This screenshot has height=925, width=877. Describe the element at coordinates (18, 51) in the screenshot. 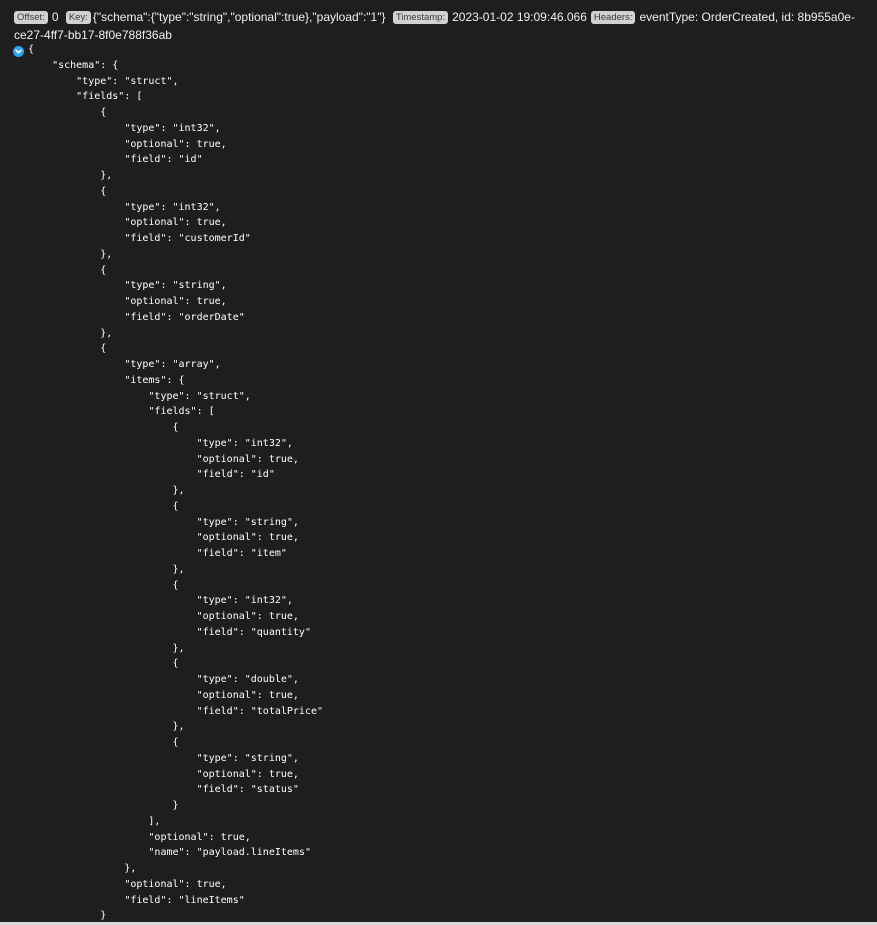

I see `chevron-down-icon` at that location.